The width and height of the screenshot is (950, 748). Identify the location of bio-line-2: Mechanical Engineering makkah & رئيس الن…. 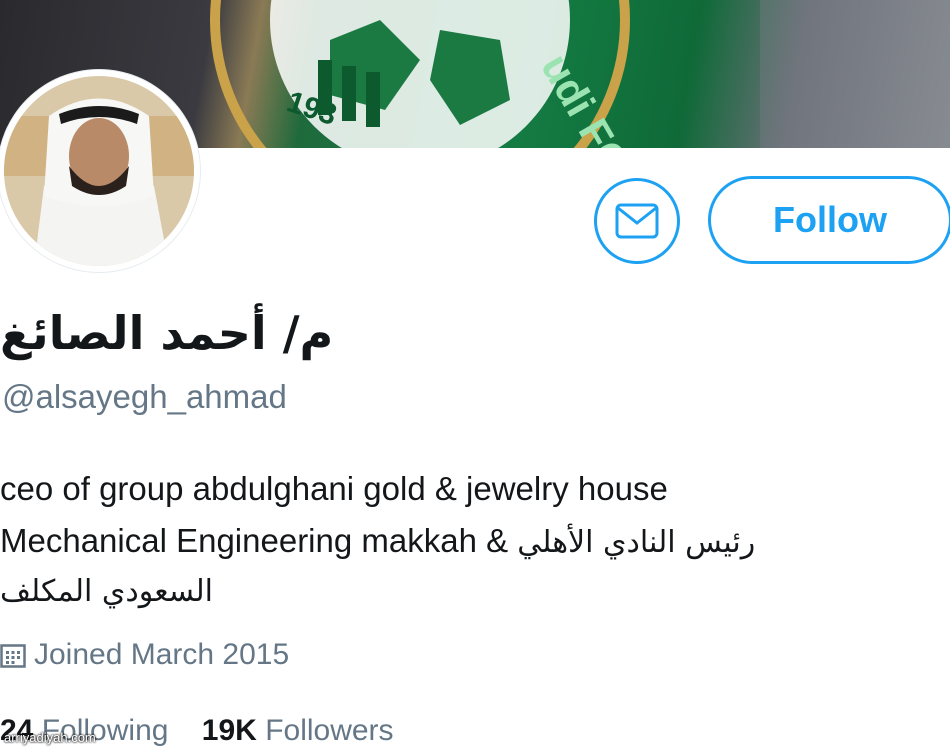
(377, 541).